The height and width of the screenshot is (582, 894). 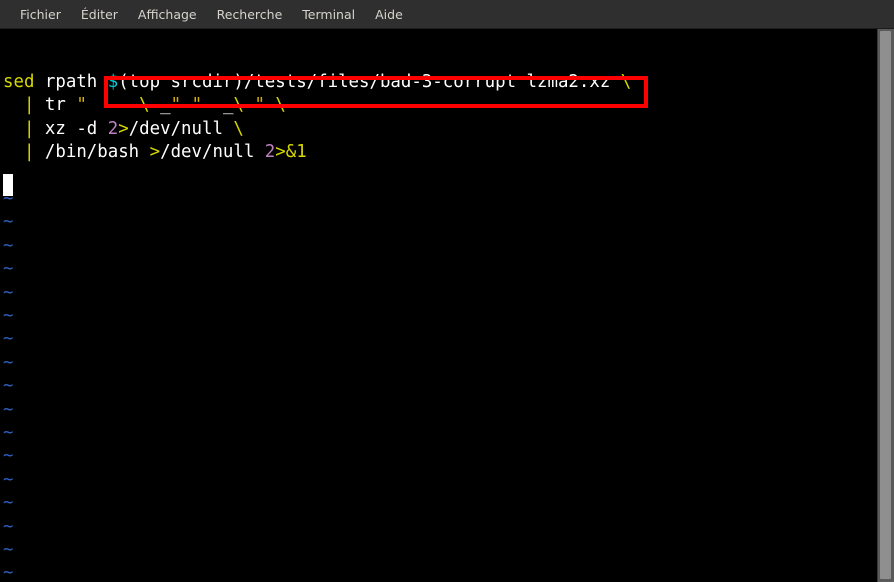 I want to click on code-line-2: | tr " \-_" " _\-" \, so click(x=144, y=105).